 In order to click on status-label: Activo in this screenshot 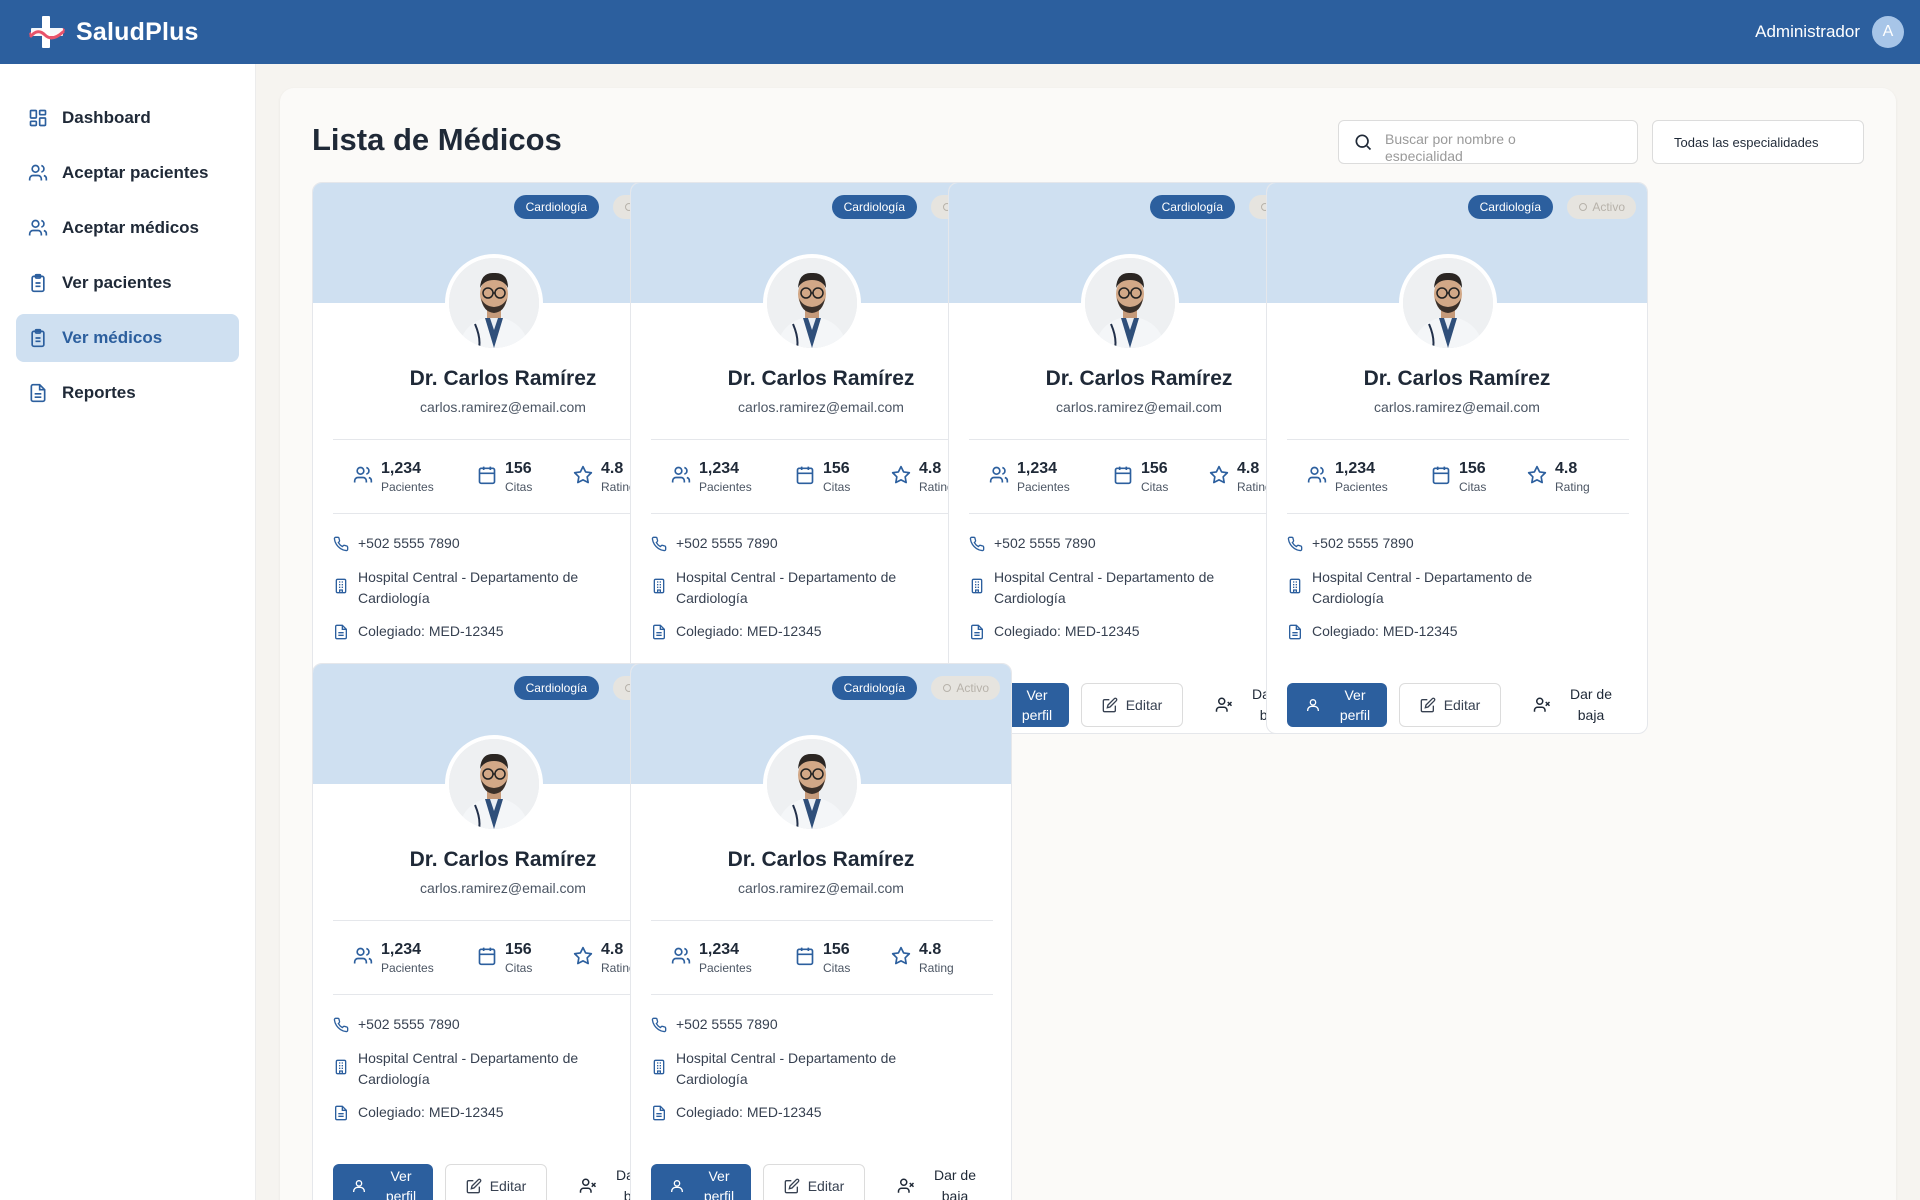, I will do `click(1608, 207)`.